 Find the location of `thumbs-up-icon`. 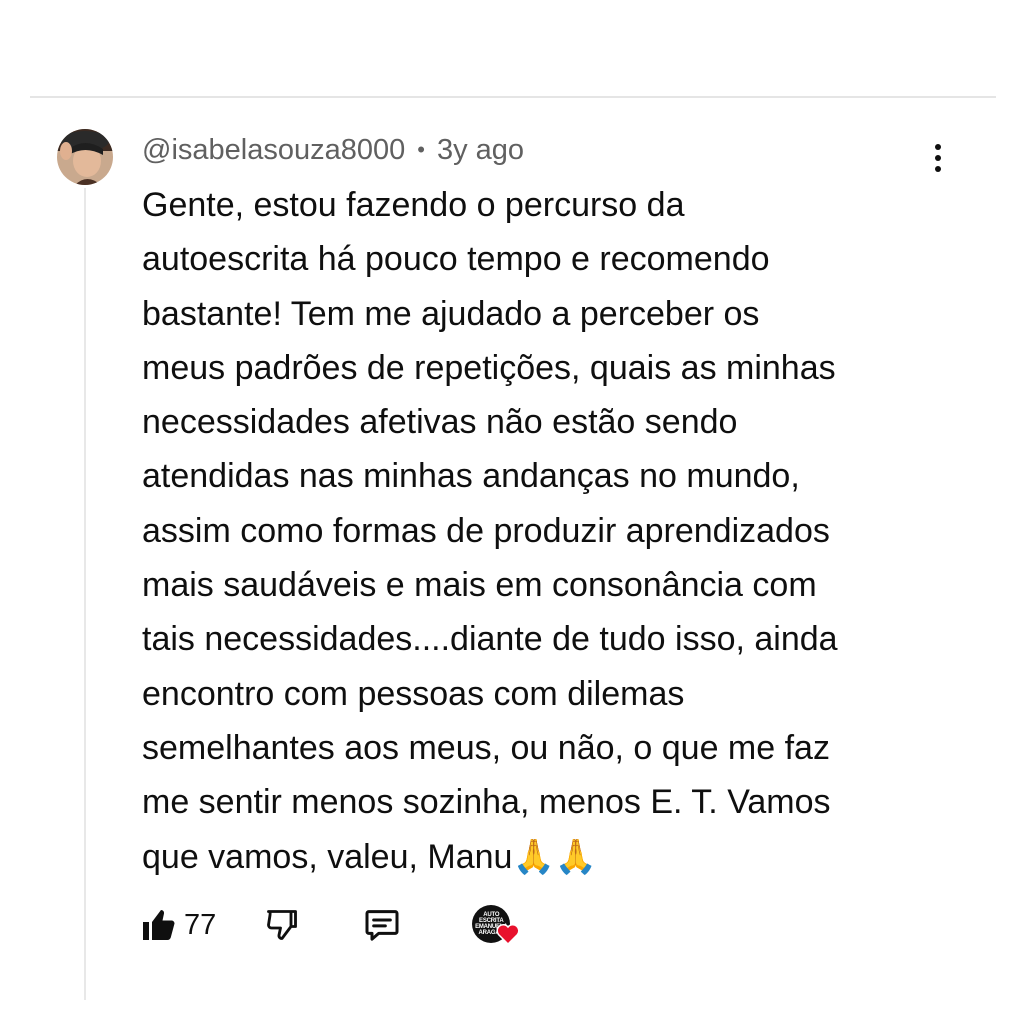

thumbs-up-icon is located at coordinates (159, 925).